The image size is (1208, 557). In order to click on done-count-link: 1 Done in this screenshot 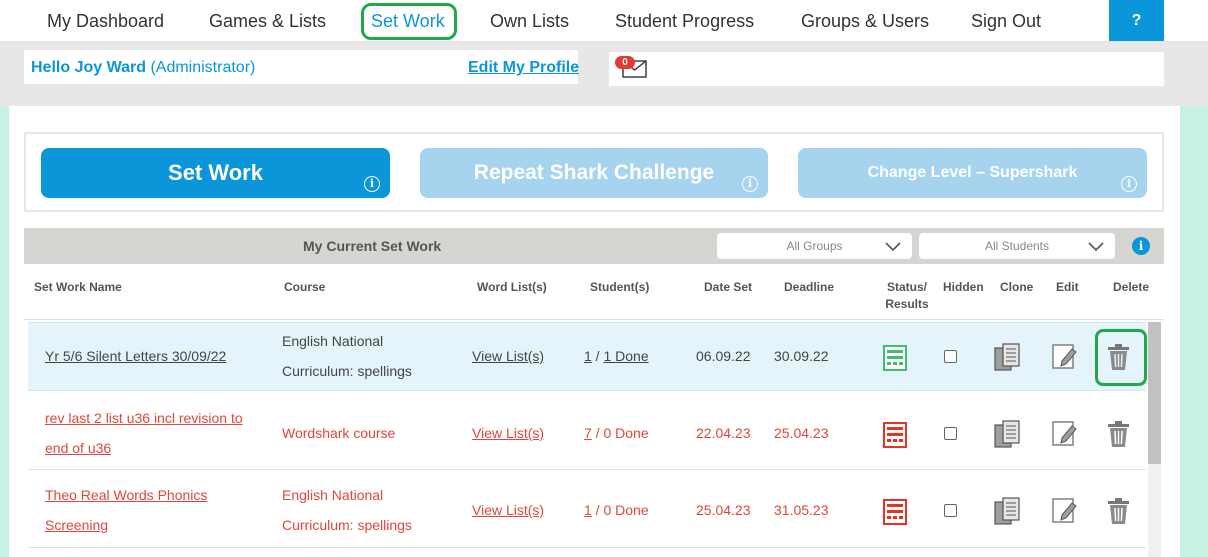, I will do `click(625, 356)`.